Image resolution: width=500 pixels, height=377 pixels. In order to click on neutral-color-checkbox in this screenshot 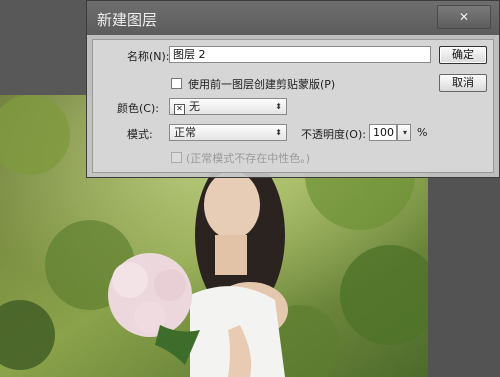, I will do `click(176, 157)`.